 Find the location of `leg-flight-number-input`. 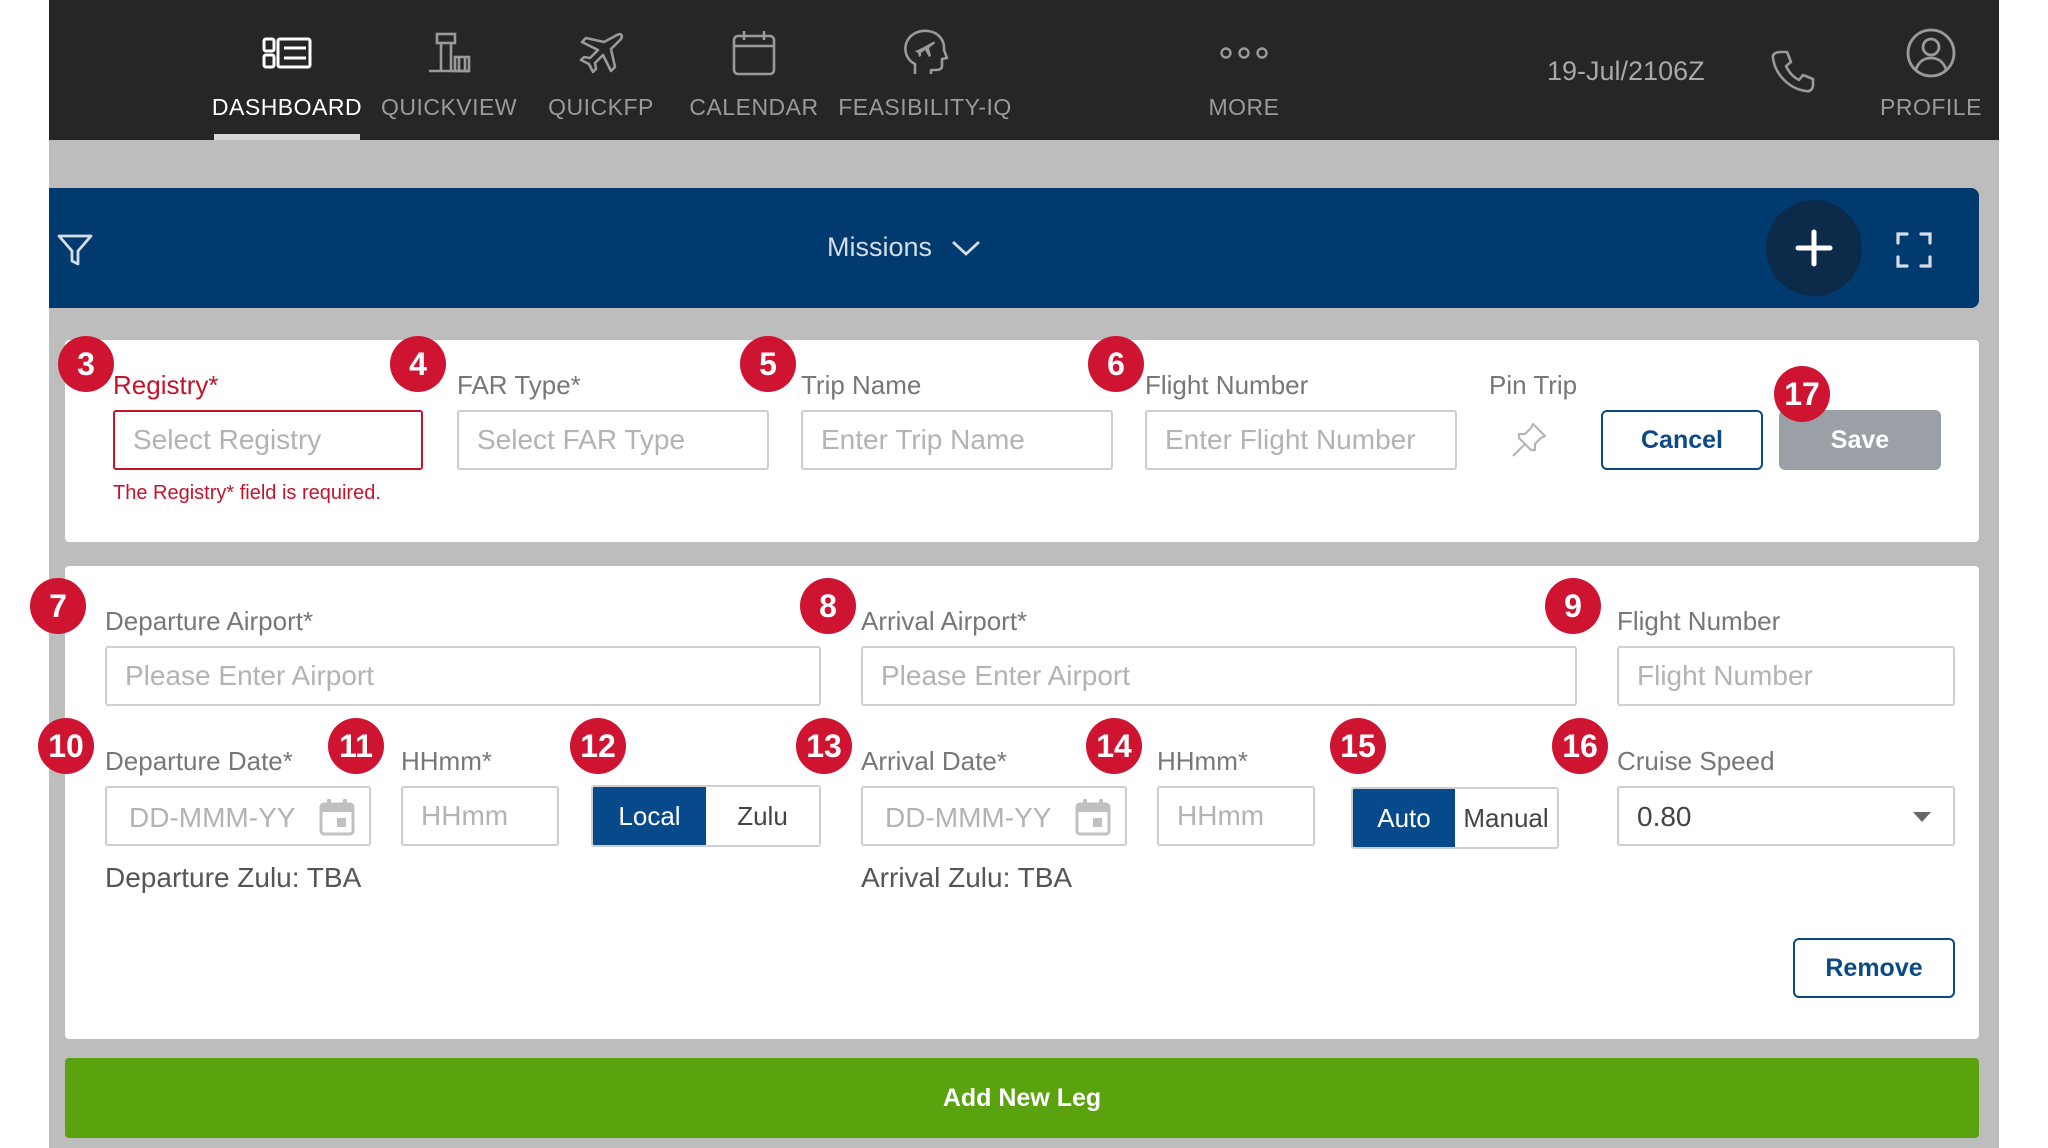

leg-flight-number-input is located at coordinates (1786, 676).